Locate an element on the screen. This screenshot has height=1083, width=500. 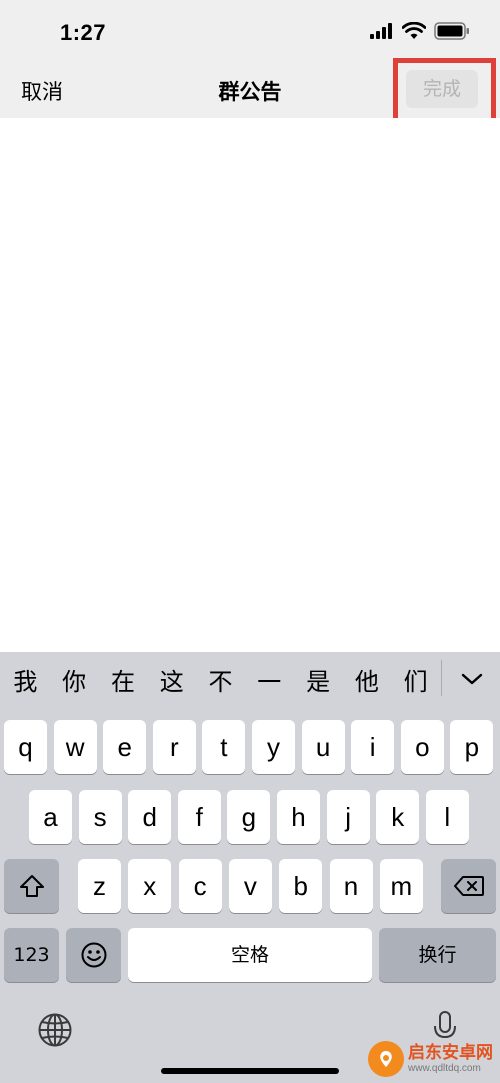
emoji-key is located at coordinates (93, 955).